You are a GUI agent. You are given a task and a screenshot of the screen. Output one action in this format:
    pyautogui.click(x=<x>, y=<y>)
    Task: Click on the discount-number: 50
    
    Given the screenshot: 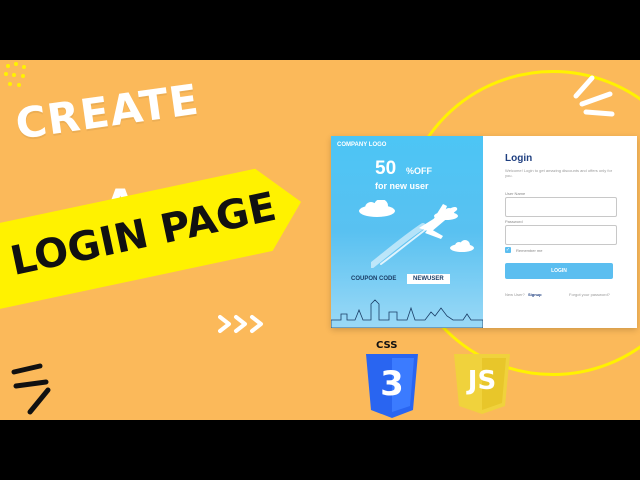 What is the action you would take?
    pyautogui.click(x=386, y=168)
    